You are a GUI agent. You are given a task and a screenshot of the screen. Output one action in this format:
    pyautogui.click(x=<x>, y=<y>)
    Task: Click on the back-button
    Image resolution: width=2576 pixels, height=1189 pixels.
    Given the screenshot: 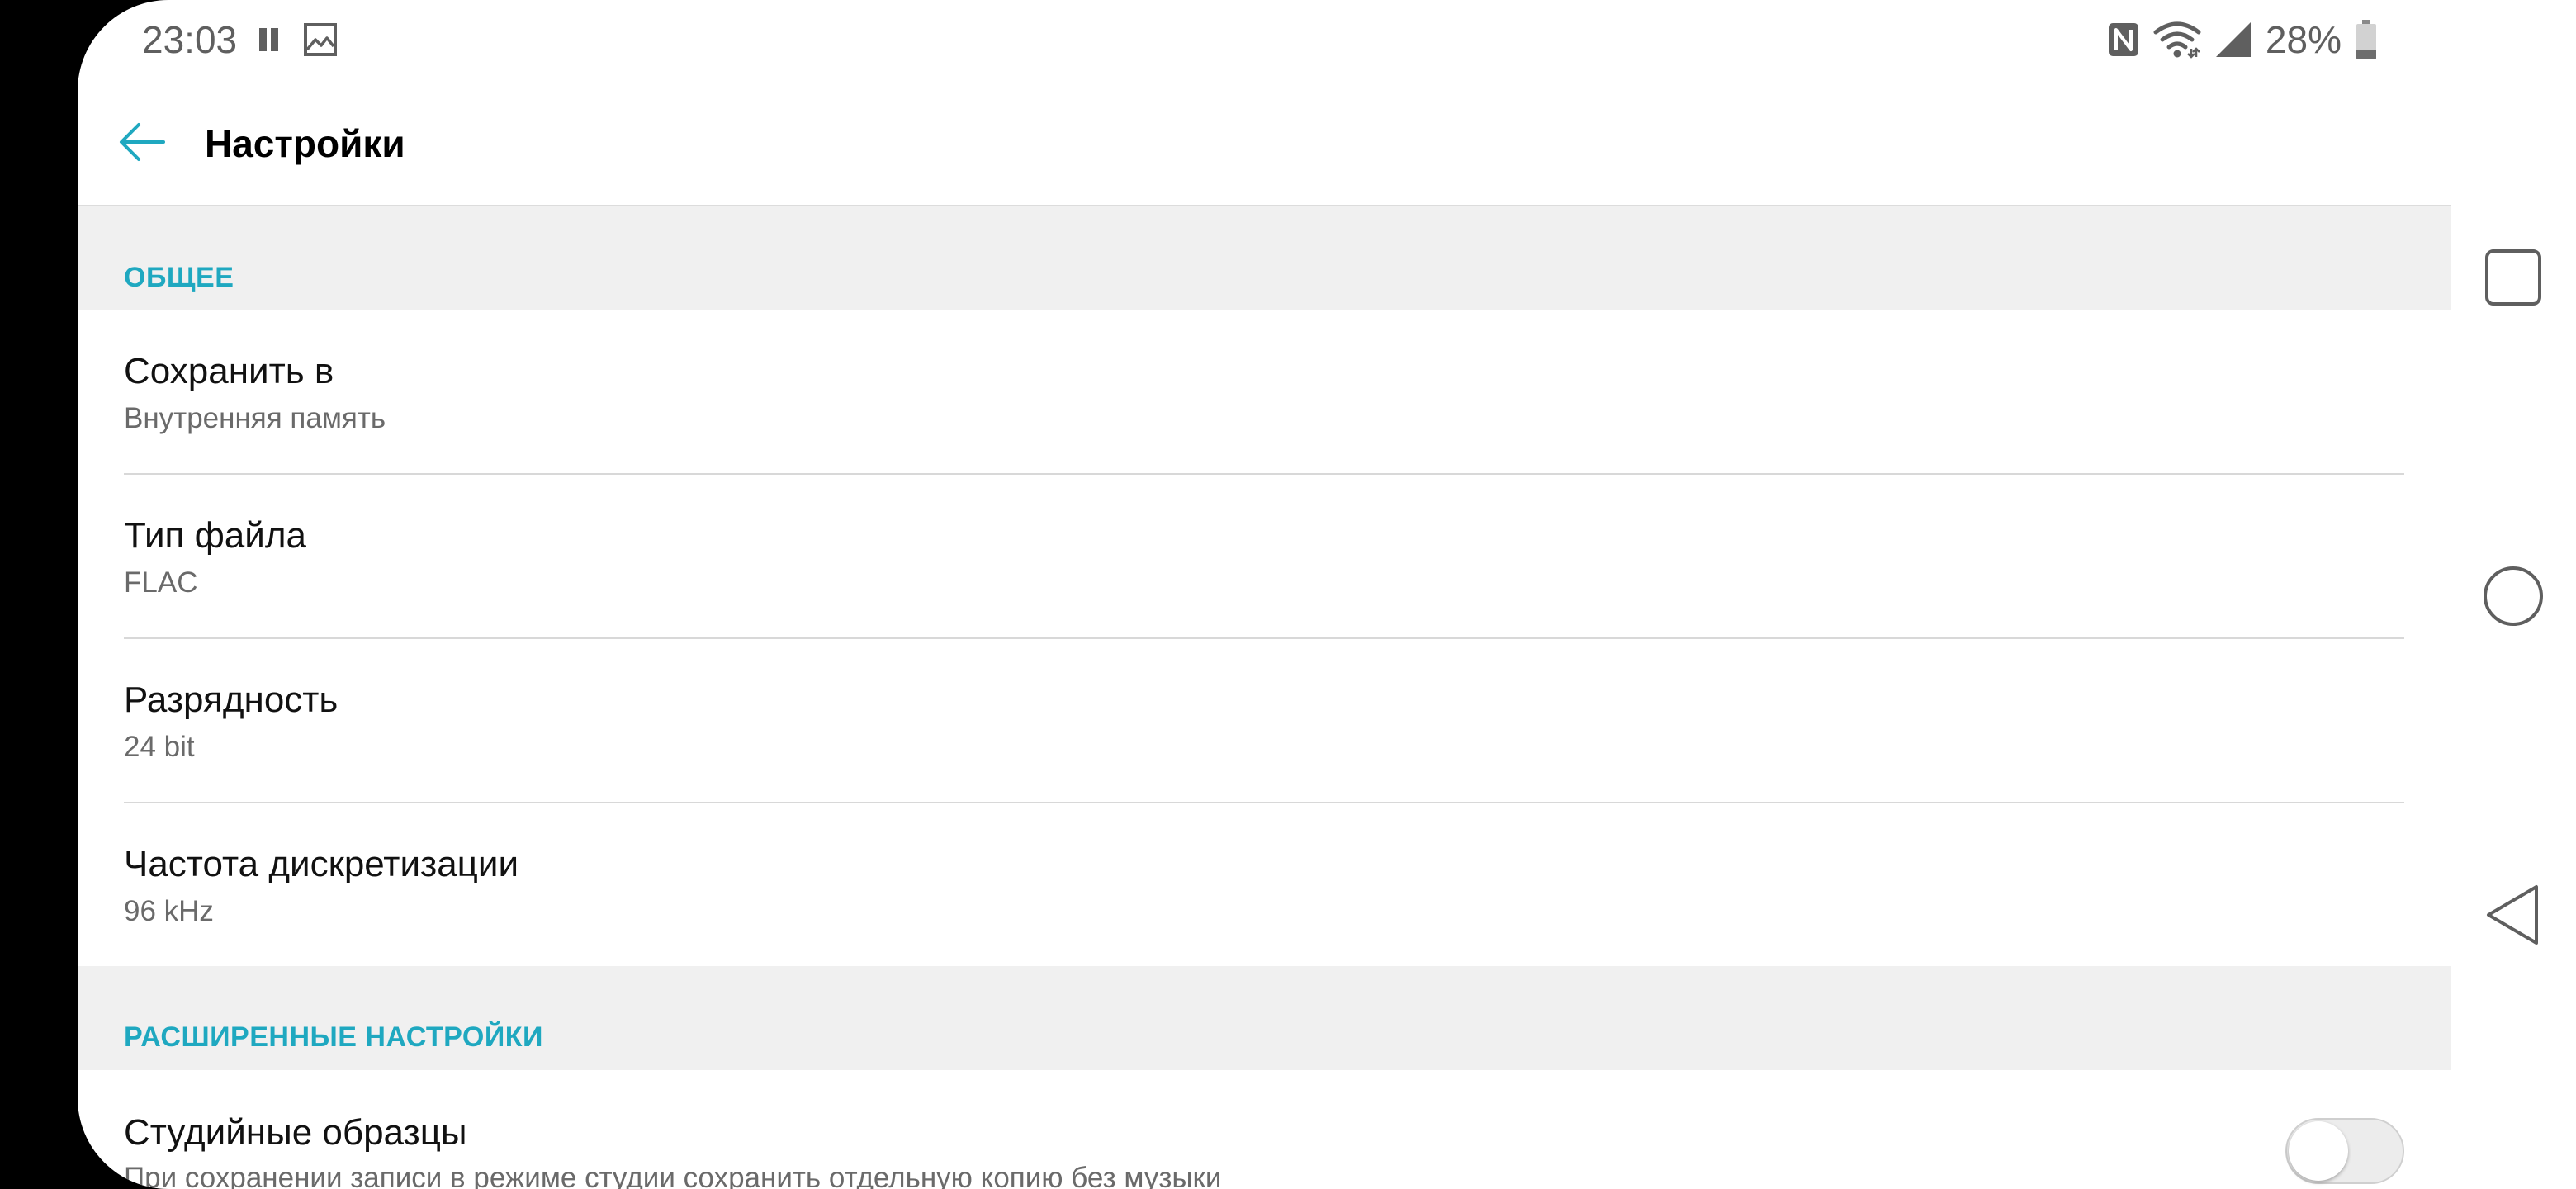 What is the action you would take?
    pyautogui.click(x=142, y=142)
    